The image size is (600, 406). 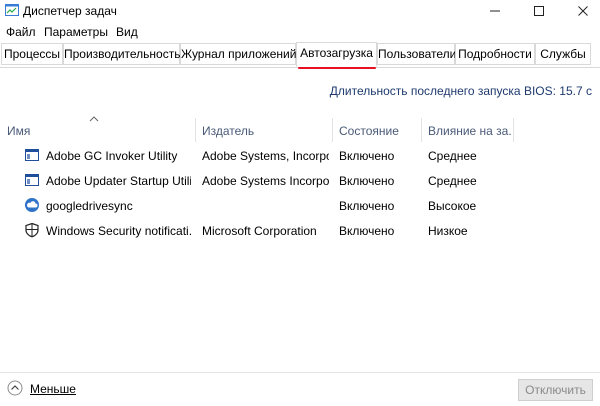 What do you see at coordinates (118, 181) in the screenshot?
I see `row-name: Adobe Updater Startup Utility` at bounding box center [118, 181].